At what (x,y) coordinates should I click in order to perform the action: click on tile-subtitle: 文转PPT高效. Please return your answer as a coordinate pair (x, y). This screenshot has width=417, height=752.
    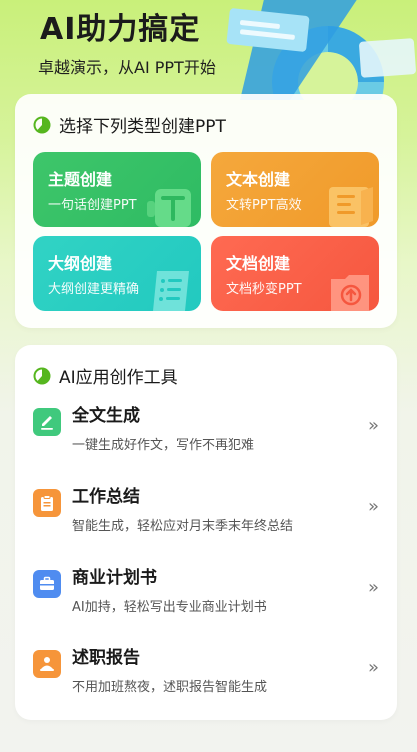
    Looking at the image, I should click on (264, 205).